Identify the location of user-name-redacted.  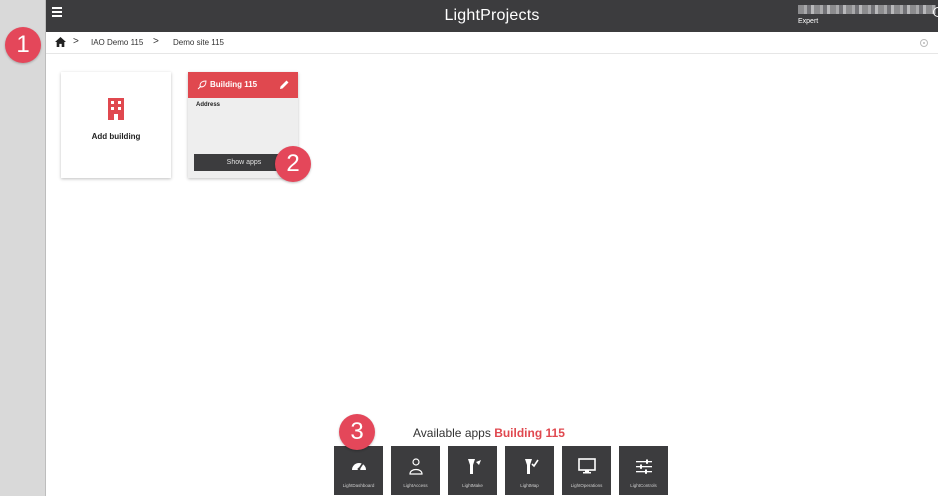
(867, 9).